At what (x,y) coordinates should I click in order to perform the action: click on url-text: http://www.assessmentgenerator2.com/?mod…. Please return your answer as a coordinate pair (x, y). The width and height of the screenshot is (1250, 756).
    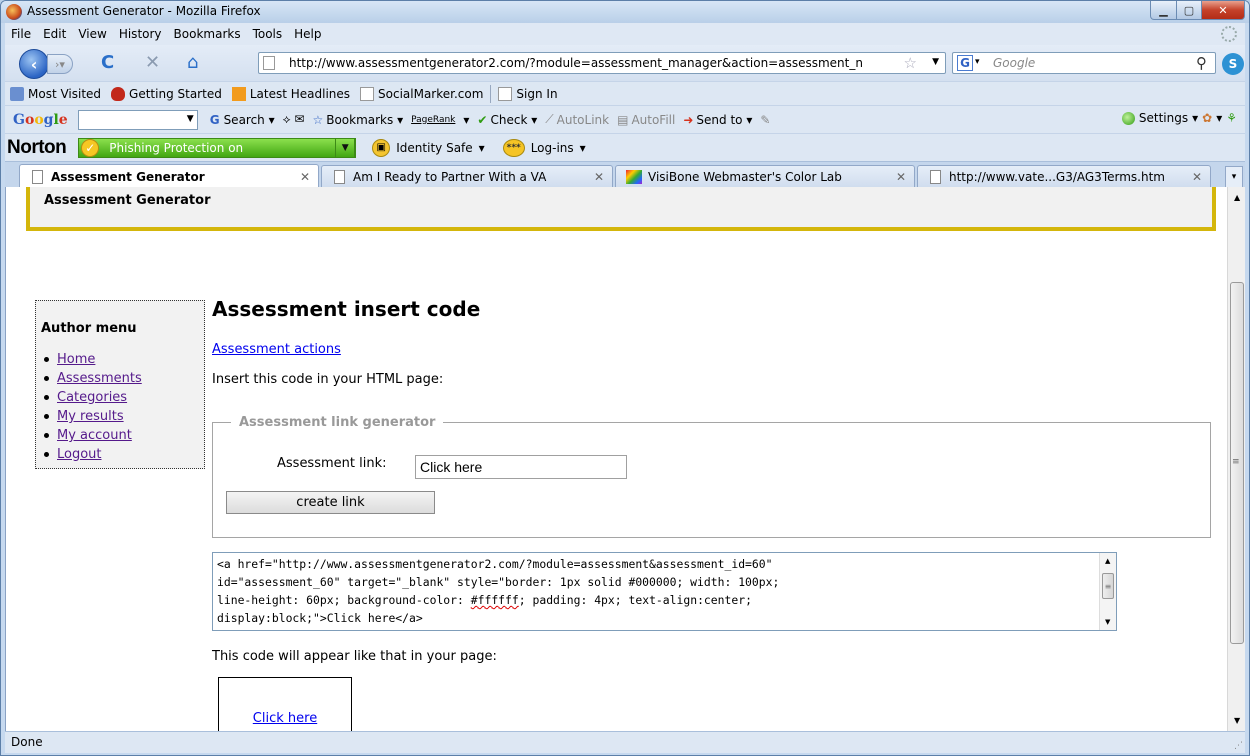
    Looking at the image, I should click on (584, 63).